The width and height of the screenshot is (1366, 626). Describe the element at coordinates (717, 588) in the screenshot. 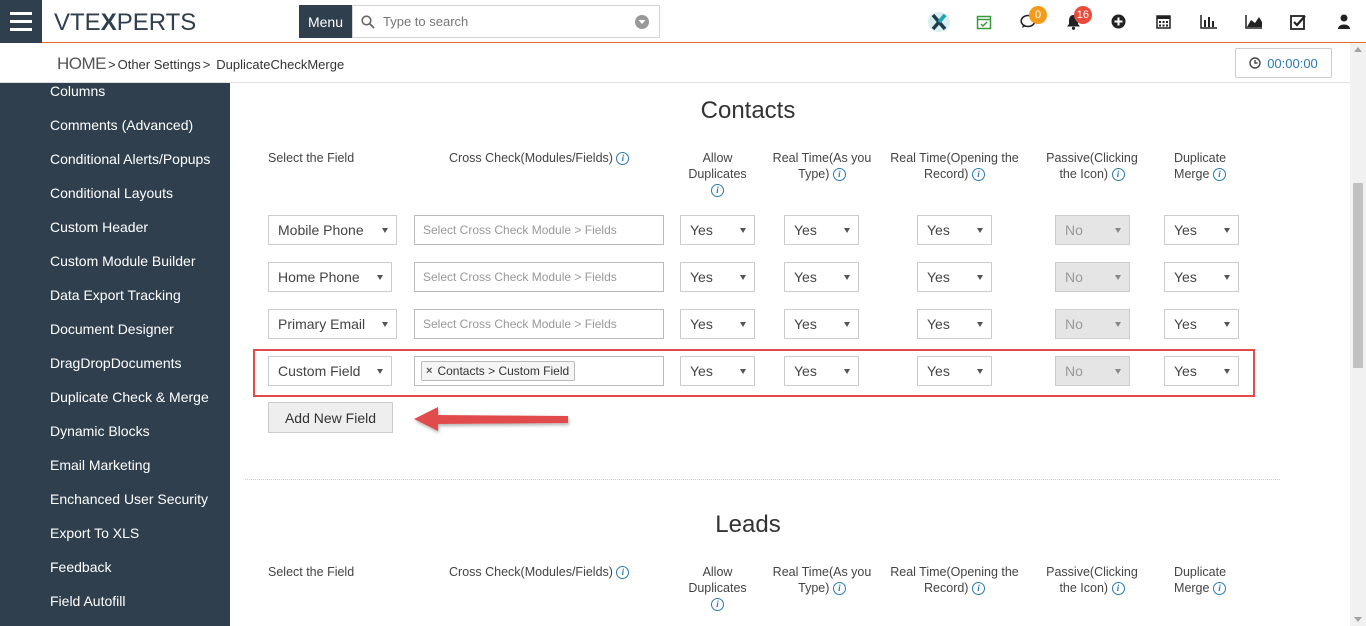

I see `col-allow-duplicates: Allow Duplicates i` at that location.